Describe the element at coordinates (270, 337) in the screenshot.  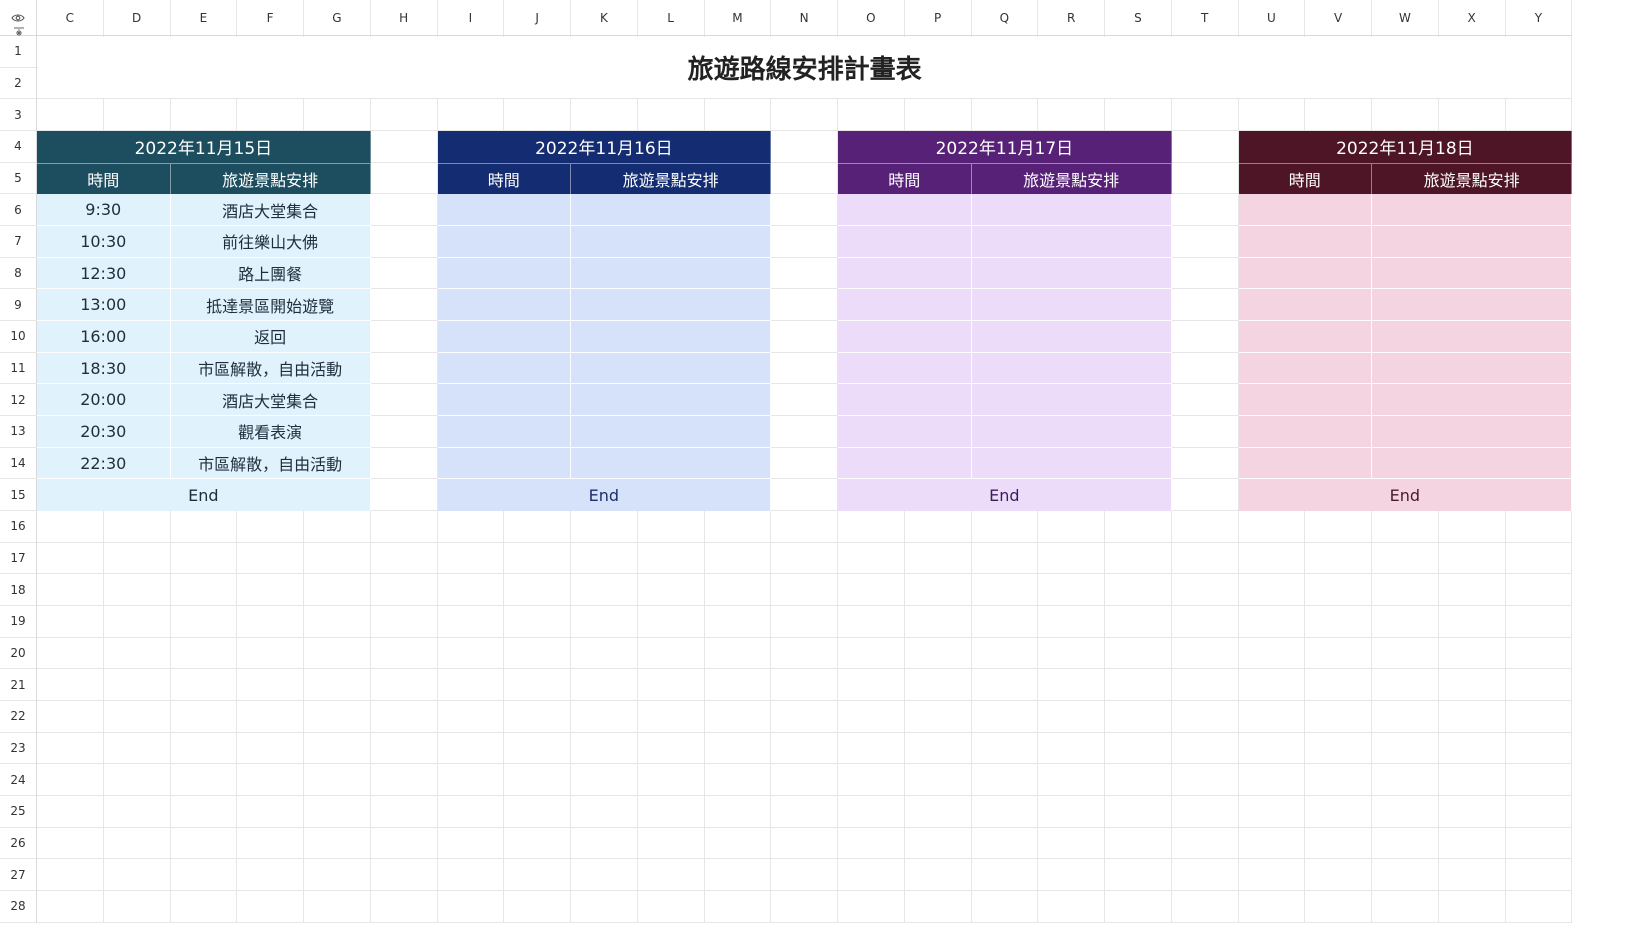
I see `schedule-activity-cell: 返回` at that location.